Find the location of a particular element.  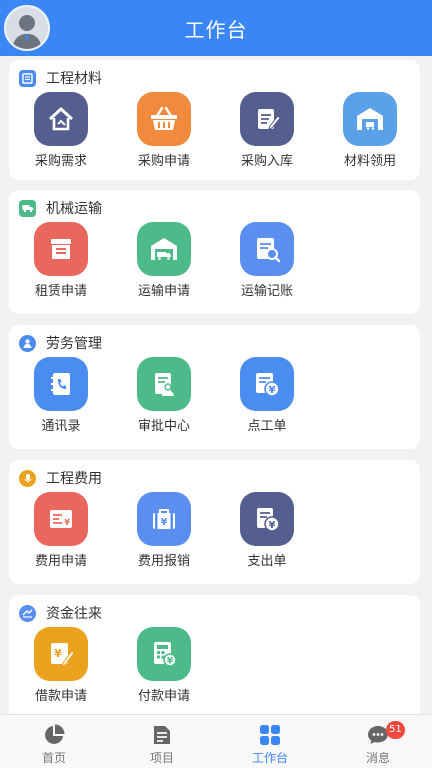

item-expense-reimburse: ¥ 费用报销 is located at coordinates (164, 534).